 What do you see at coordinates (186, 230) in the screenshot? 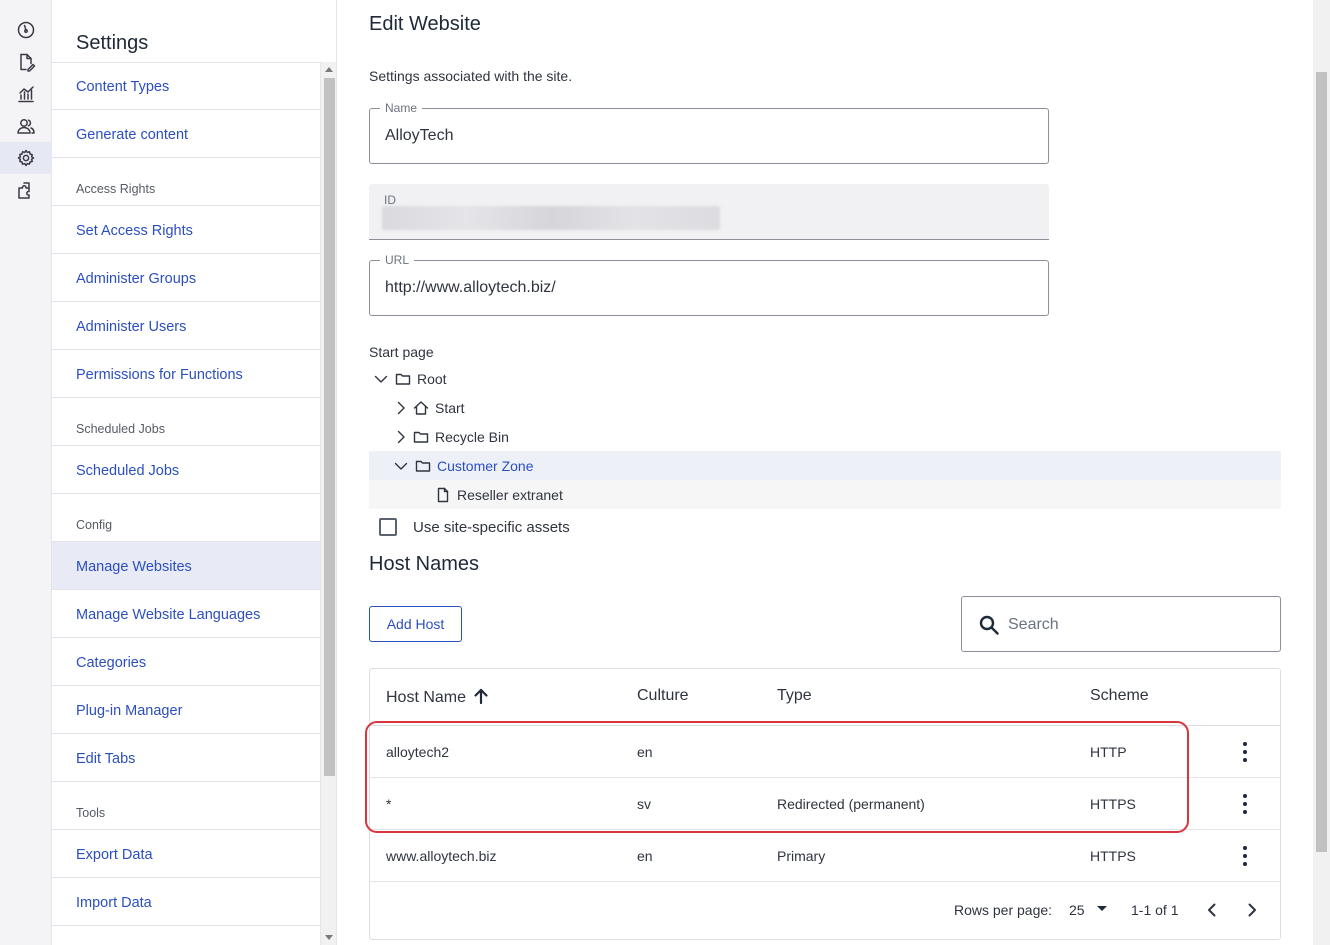
I see `nav-item-set-access-rights: Set Access Rights` at bounding box center [186, 230].